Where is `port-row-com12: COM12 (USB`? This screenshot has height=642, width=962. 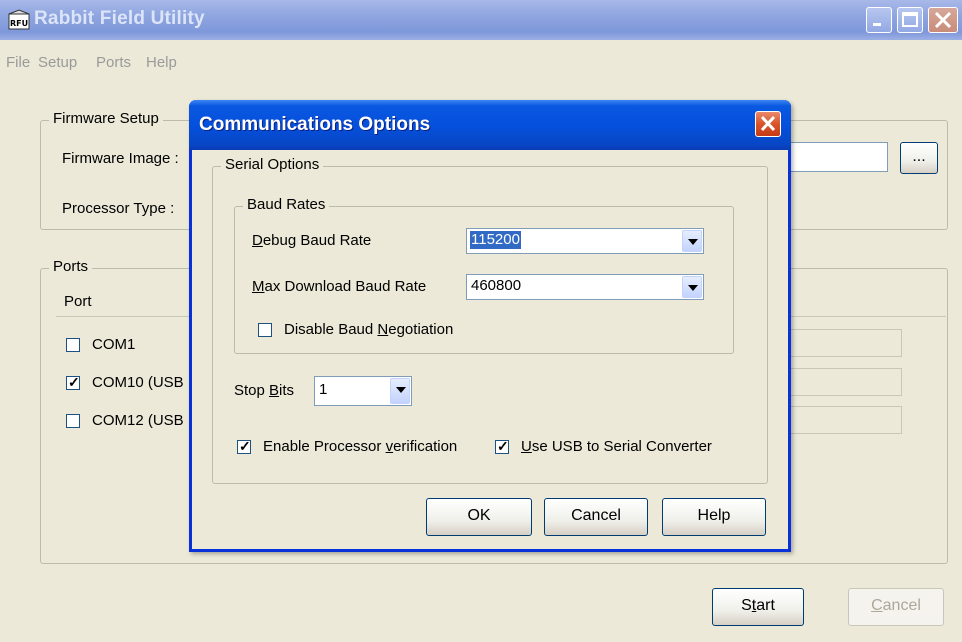
port-row-com12: COM12 (USB is located at coordinates (125, 420).